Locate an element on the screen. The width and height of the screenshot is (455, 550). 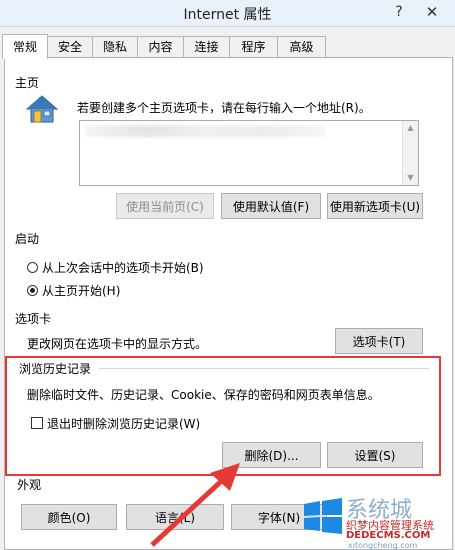
startup-homepage-label: 从主页开始(H) is located at coordinates (81, 291).